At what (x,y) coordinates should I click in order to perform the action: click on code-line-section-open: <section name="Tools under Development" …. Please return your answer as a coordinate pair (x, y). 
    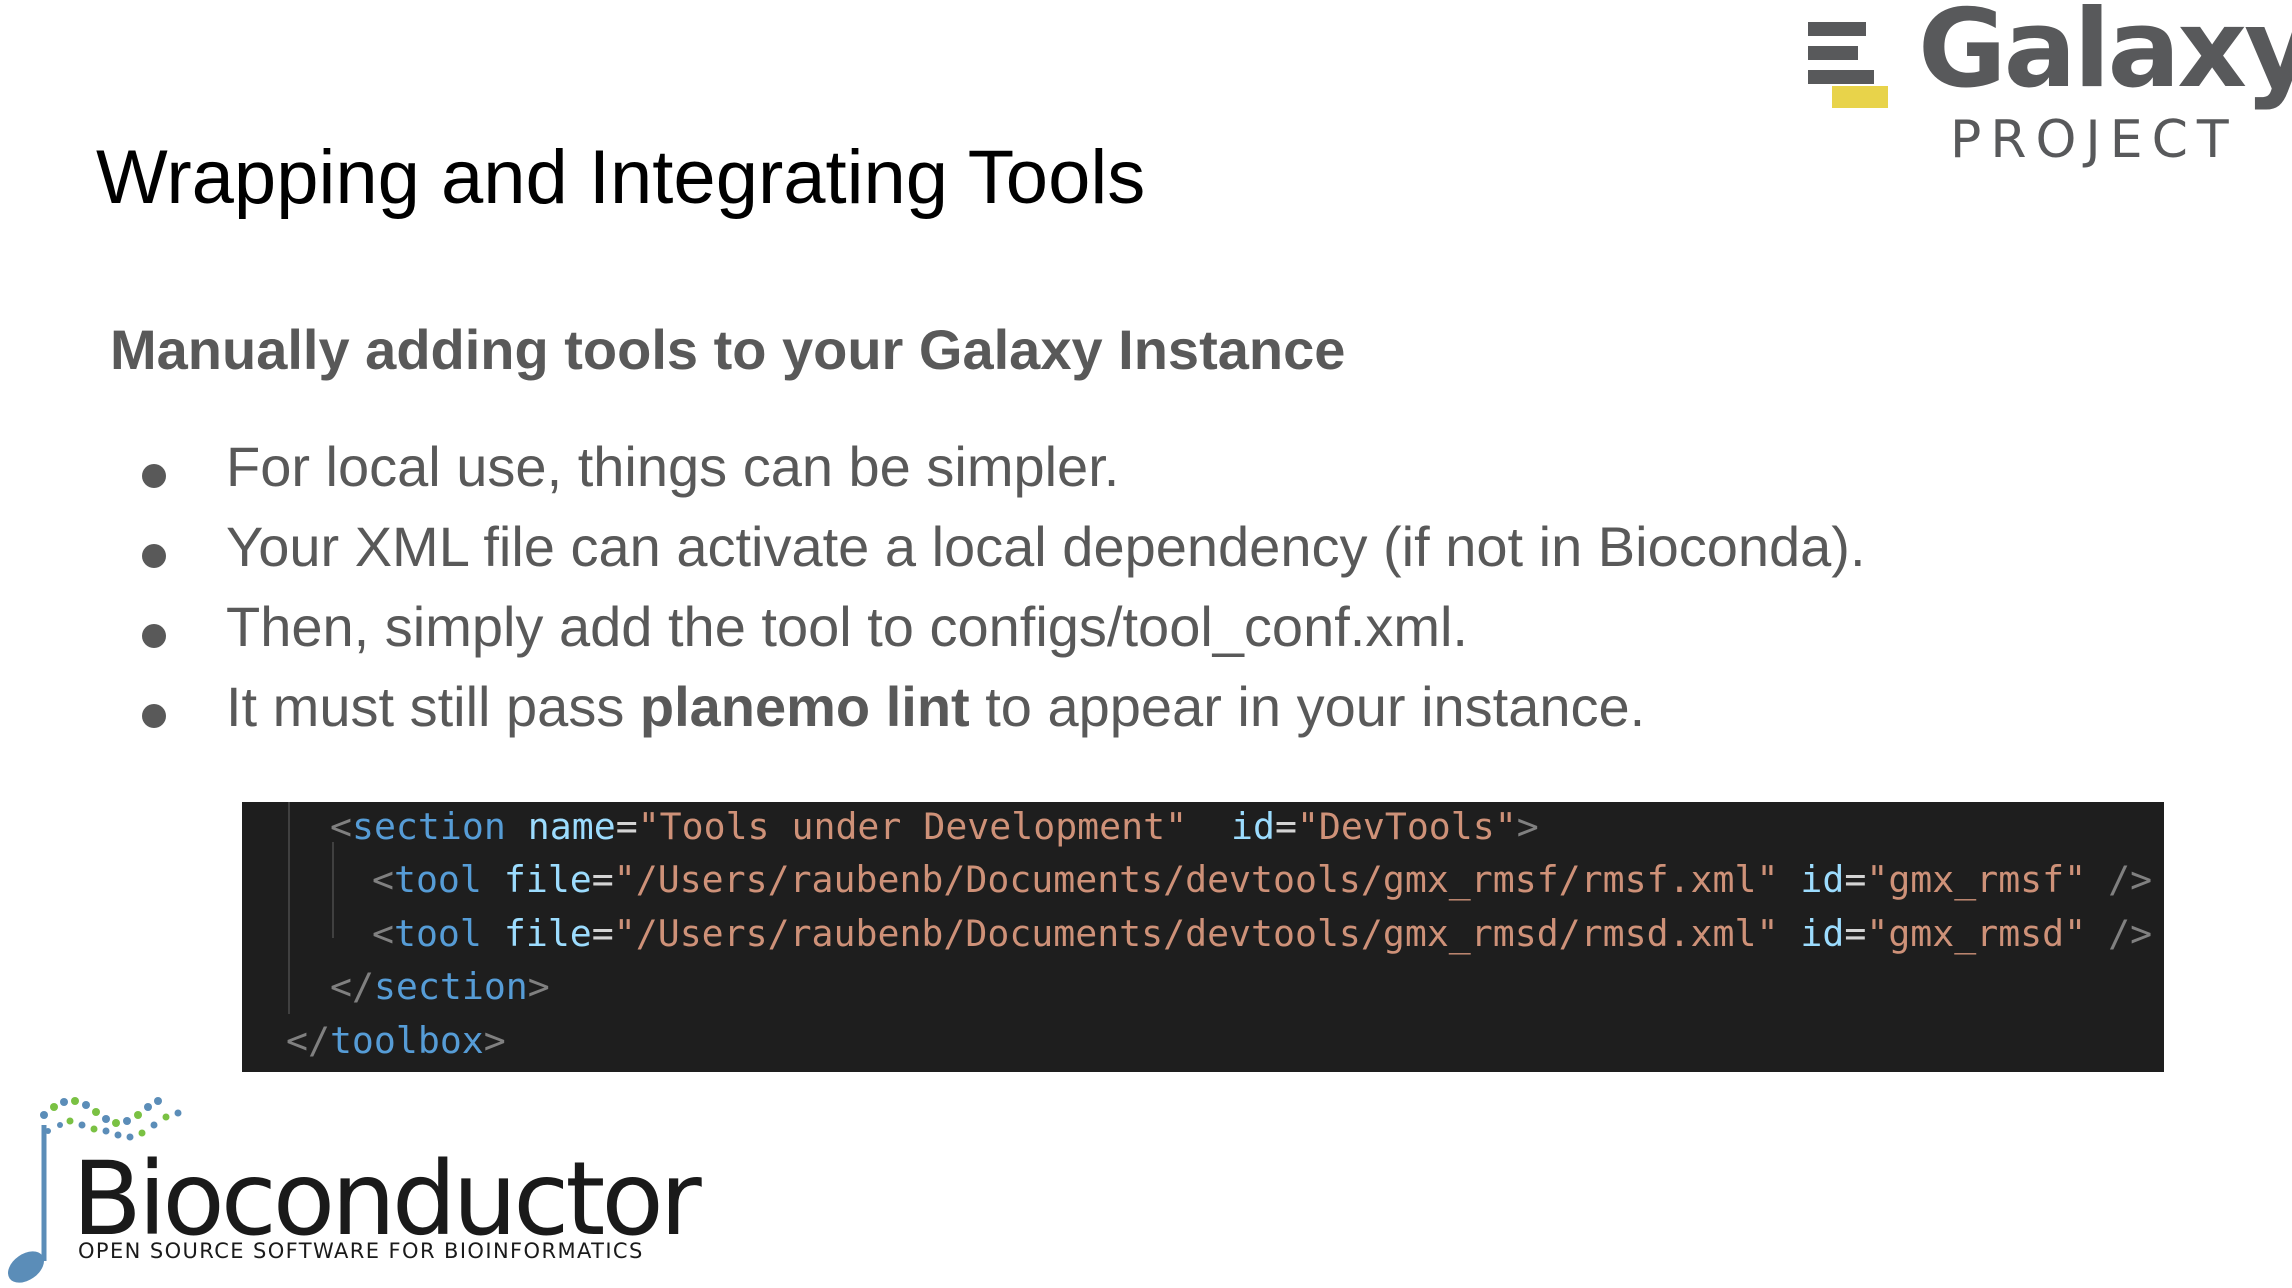
    Looking at the image, I should click on (934, 826).